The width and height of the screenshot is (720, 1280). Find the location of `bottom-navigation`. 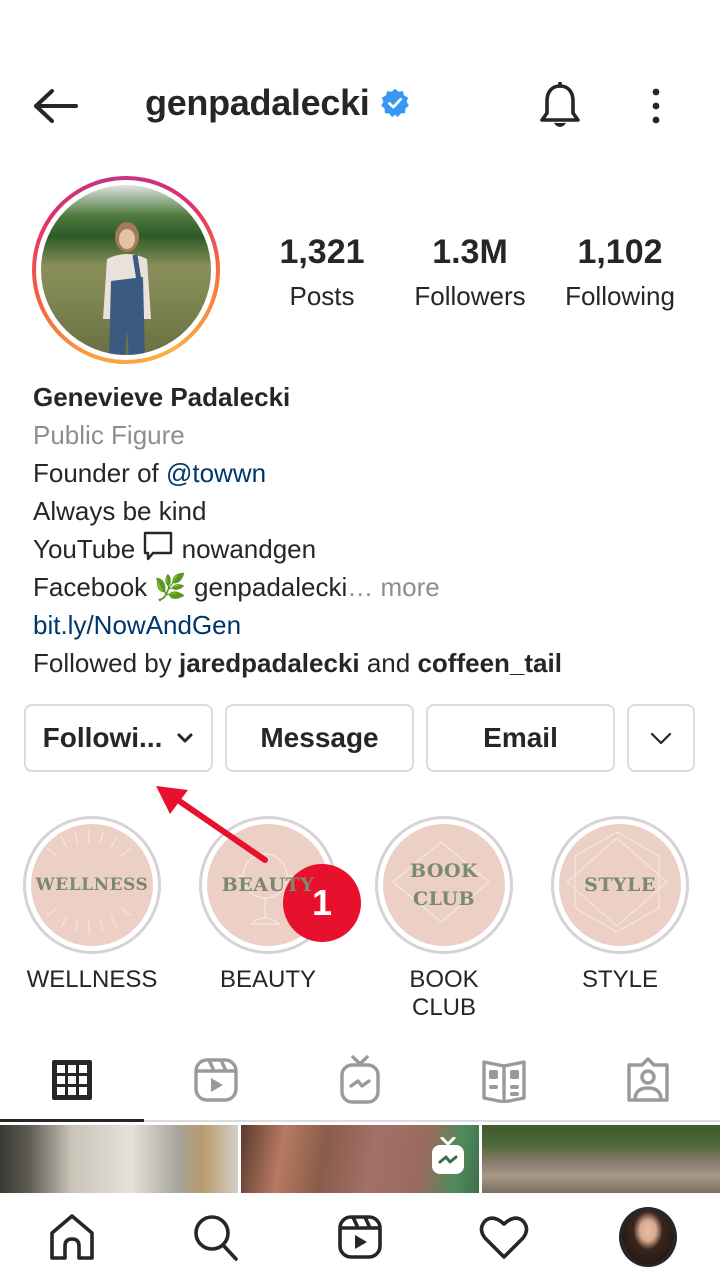

bottom-navigation is located at coordinates (360, 1236).